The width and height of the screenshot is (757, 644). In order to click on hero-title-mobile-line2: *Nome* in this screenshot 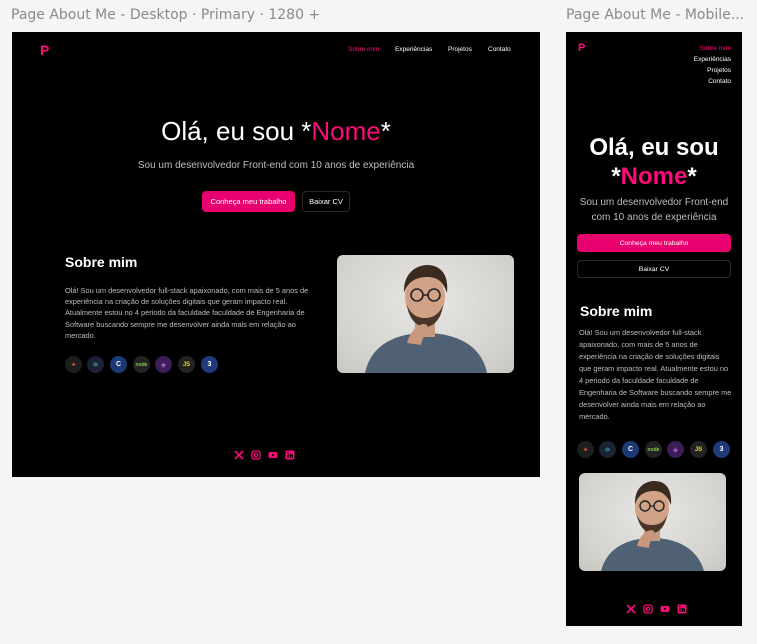, I will do `click(654, 176)`.